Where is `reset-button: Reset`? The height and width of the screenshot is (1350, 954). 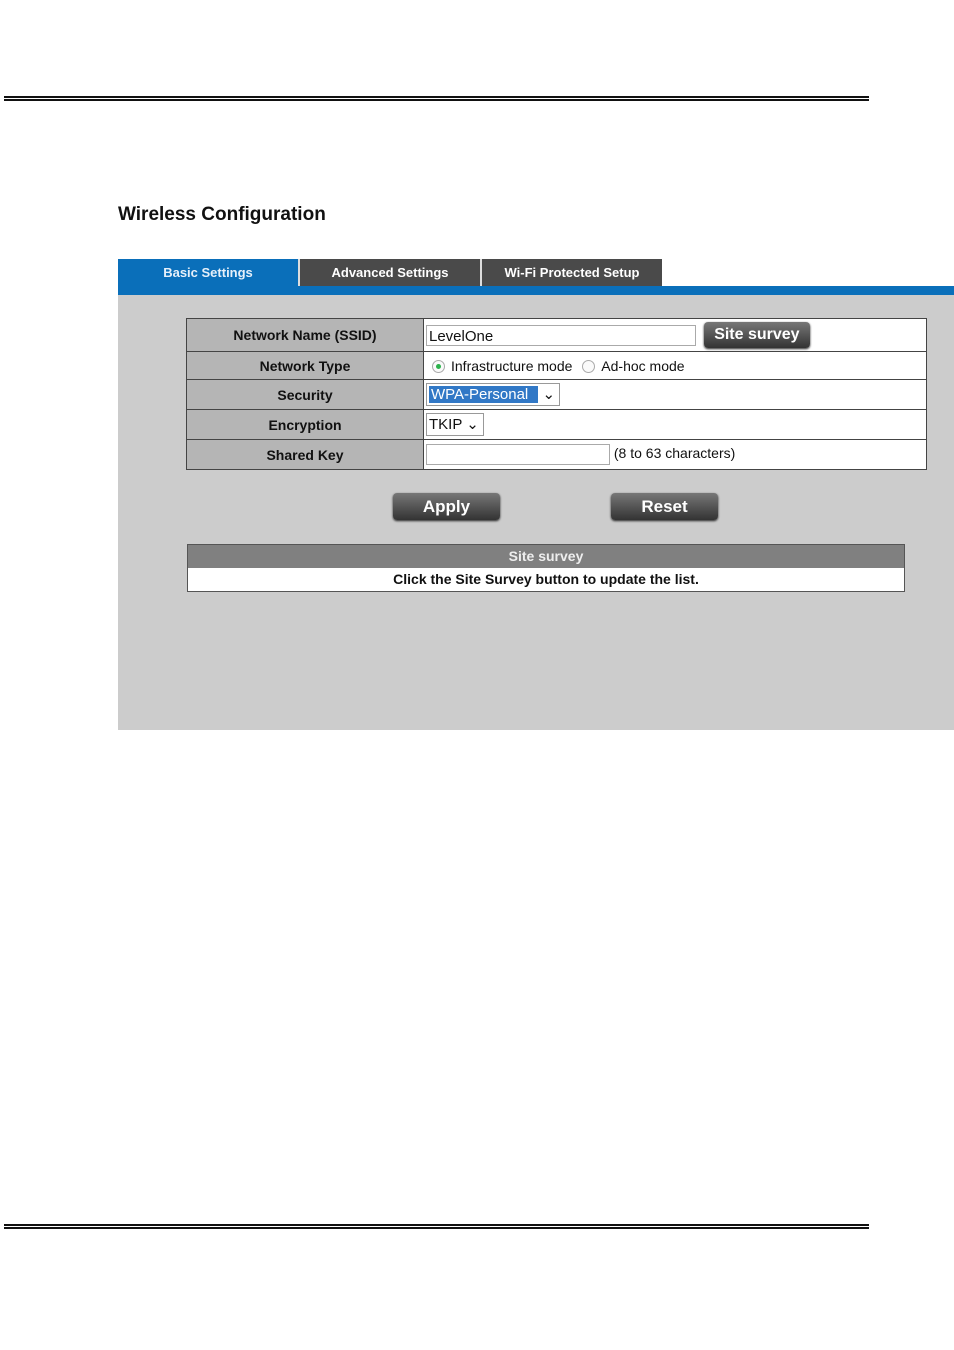 reset-button: Reset is located at coordinates (664, 506).